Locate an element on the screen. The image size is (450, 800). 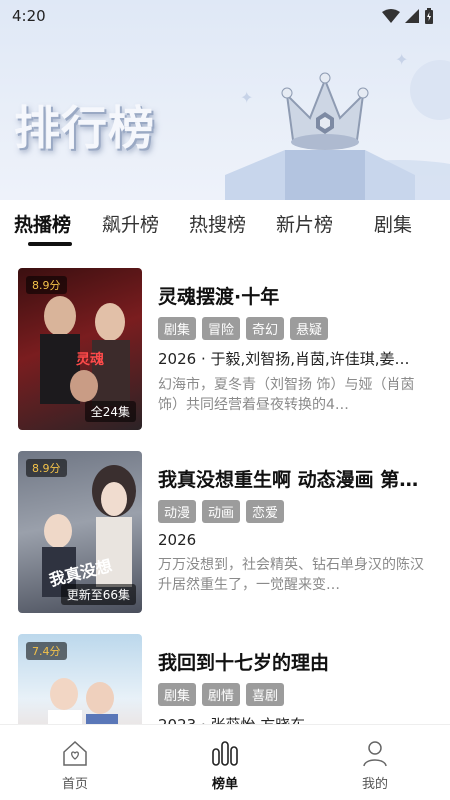
nav-profile-label: 我的 is located at coordinates (374, 784).